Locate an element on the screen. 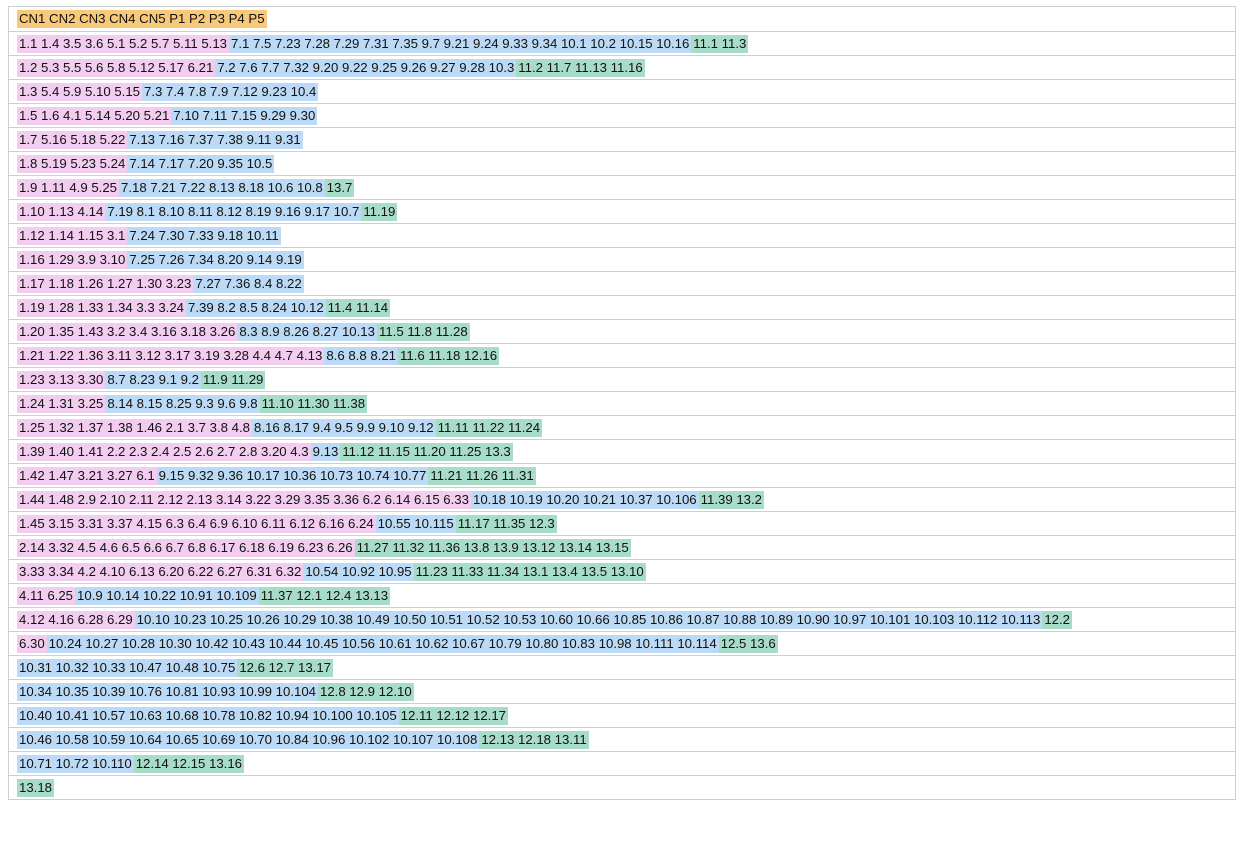 Image resolution: width=1240 pixels, height=842 pixels. table-row: 10.71 10.72 10.110 12.14 12.15 13.16 is located at coordinates (622, 764).